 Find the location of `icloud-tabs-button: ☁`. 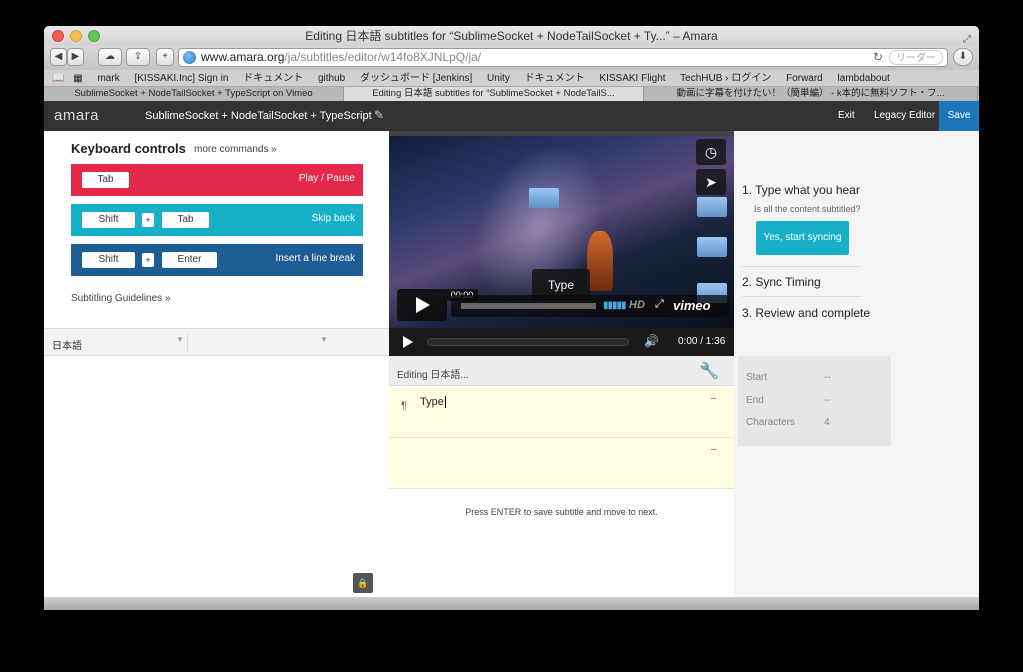

icloud-tabs-button: ☁ is located at coordinates (110, 57).